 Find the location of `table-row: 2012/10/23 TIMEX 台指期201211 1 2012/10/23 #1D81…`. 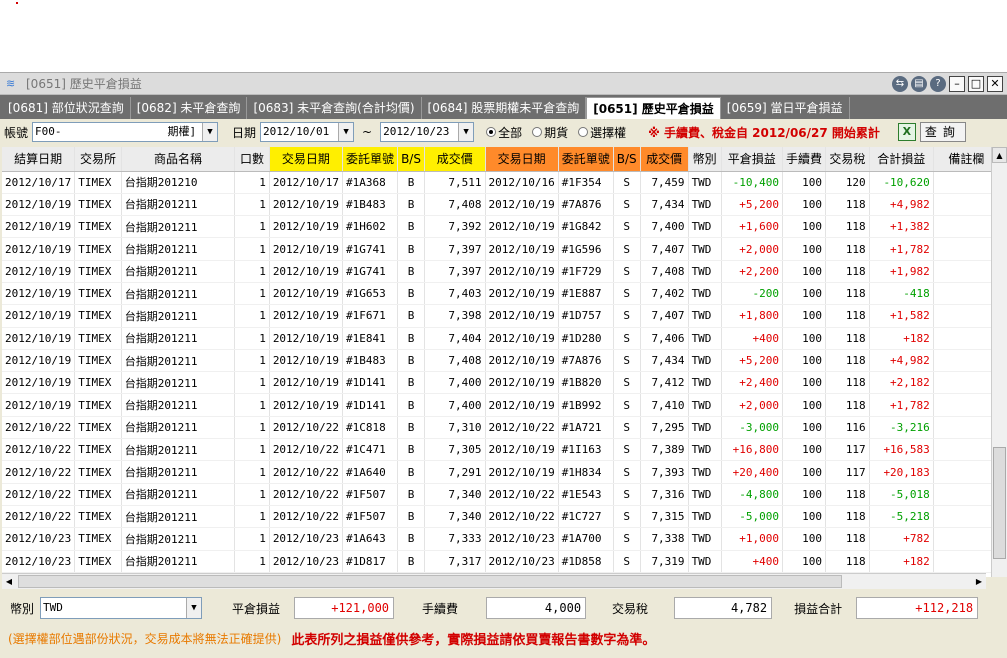

table-row: 2012/10/23 TIMEX 台指期201211 1 2012/10/23 #1D81… is located at coordinates (501, 561).